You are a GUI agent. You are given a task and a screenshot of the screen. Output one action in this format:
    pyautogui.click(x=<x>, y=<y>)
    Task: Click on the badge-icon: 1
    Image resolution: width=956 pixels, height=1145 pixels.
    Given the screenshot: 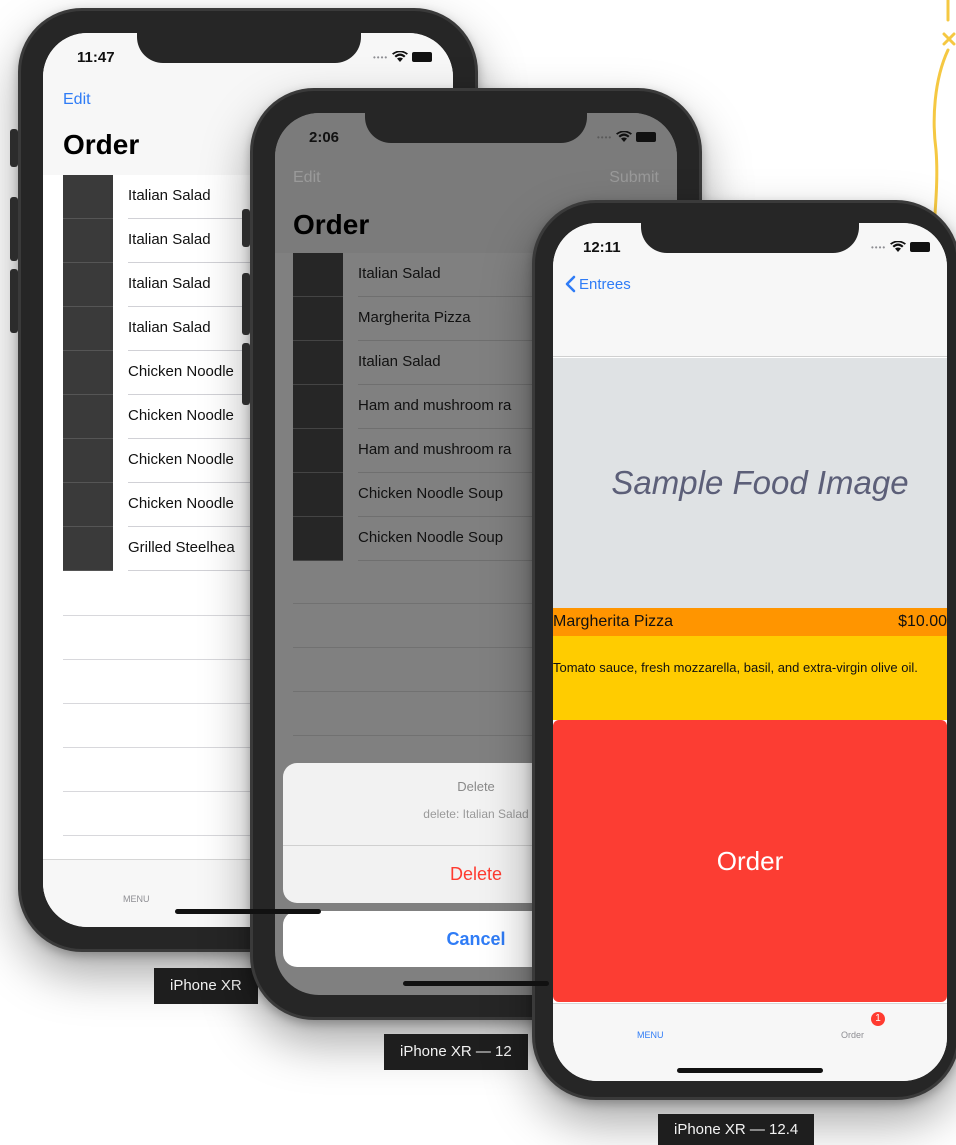 What is the action you would take?
    pyautogui.click(x=878, y=1019)
    